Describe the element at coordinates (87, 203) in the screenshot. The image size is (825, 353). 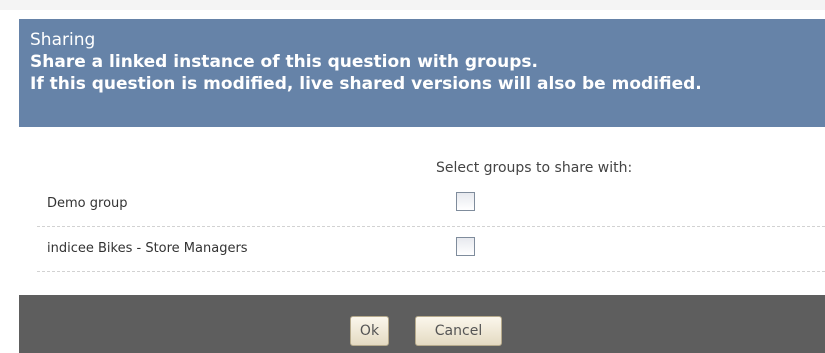
I see `group-name: Demo group` at that location.